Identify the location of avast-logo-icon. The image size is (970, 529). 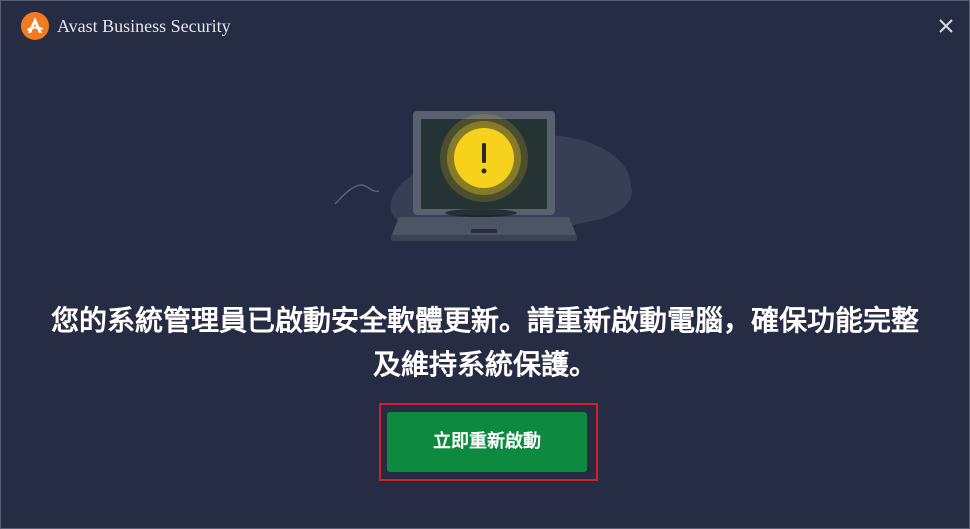
(35, 26).